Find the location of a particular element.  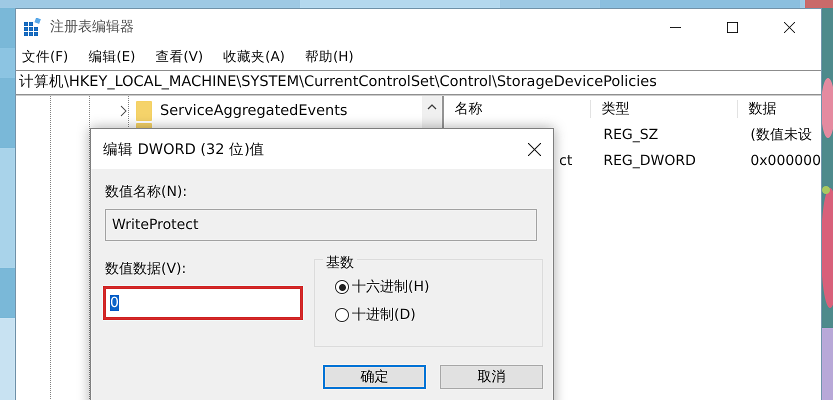

column-header: 名称 is located at coordinates (517, 109).